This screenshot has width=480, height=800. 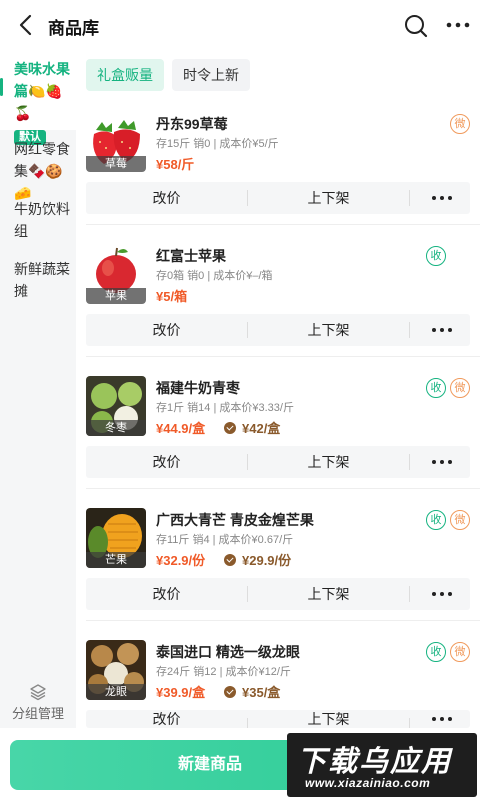 What do you see at coordinates (458, 25) in the screenshot?
I see `more-icon` at bounding box center [458, 25].